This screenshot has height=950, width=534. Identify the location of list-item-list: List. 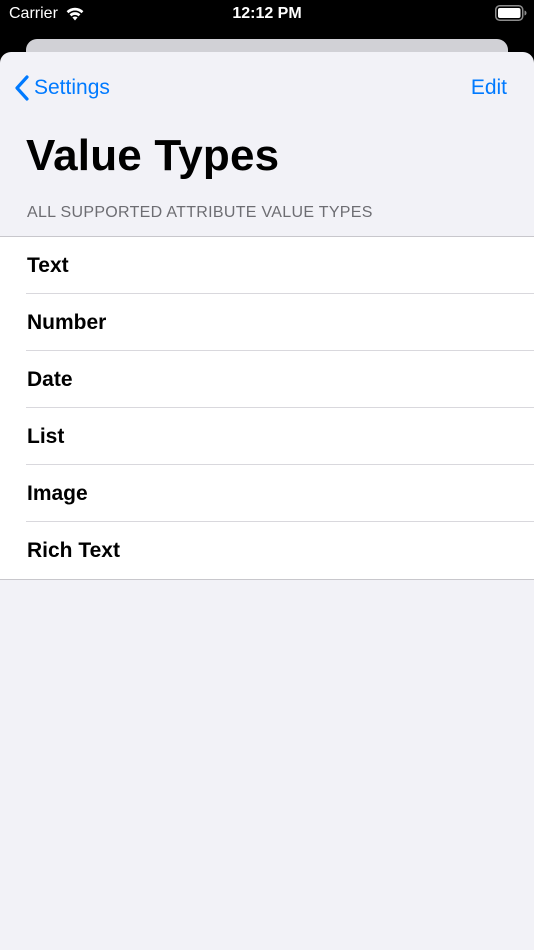
(267, 436).